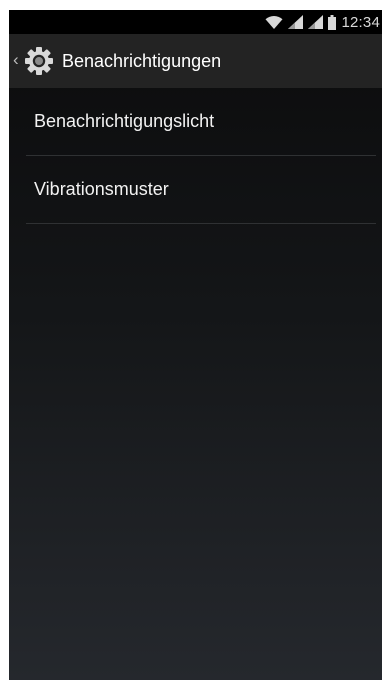 The image size is (382, 684). What do you see at coordinates (124, 121) in the screenshot?
I see `settings-item-label: Benachrichtigungslicht` at bounding box center [124, 121].